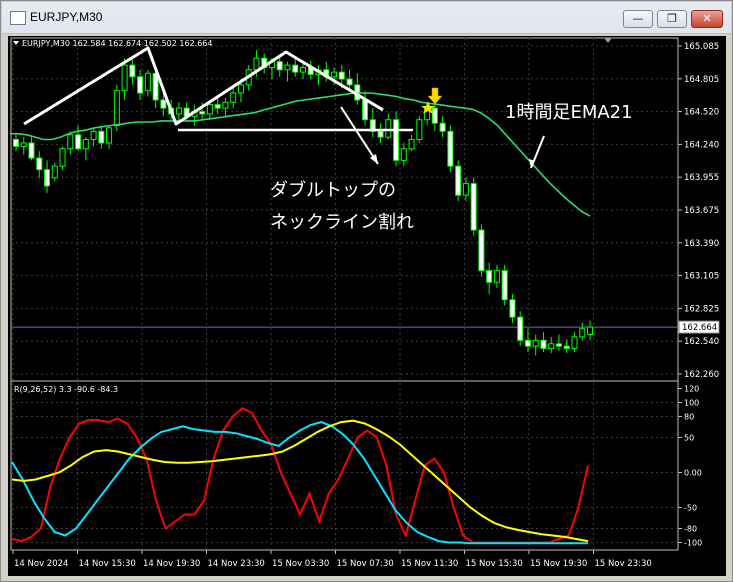 The width and height of the screenshot is (733, 582). I want to click on indicator-tick-label: 0.00, so click(693, 473).